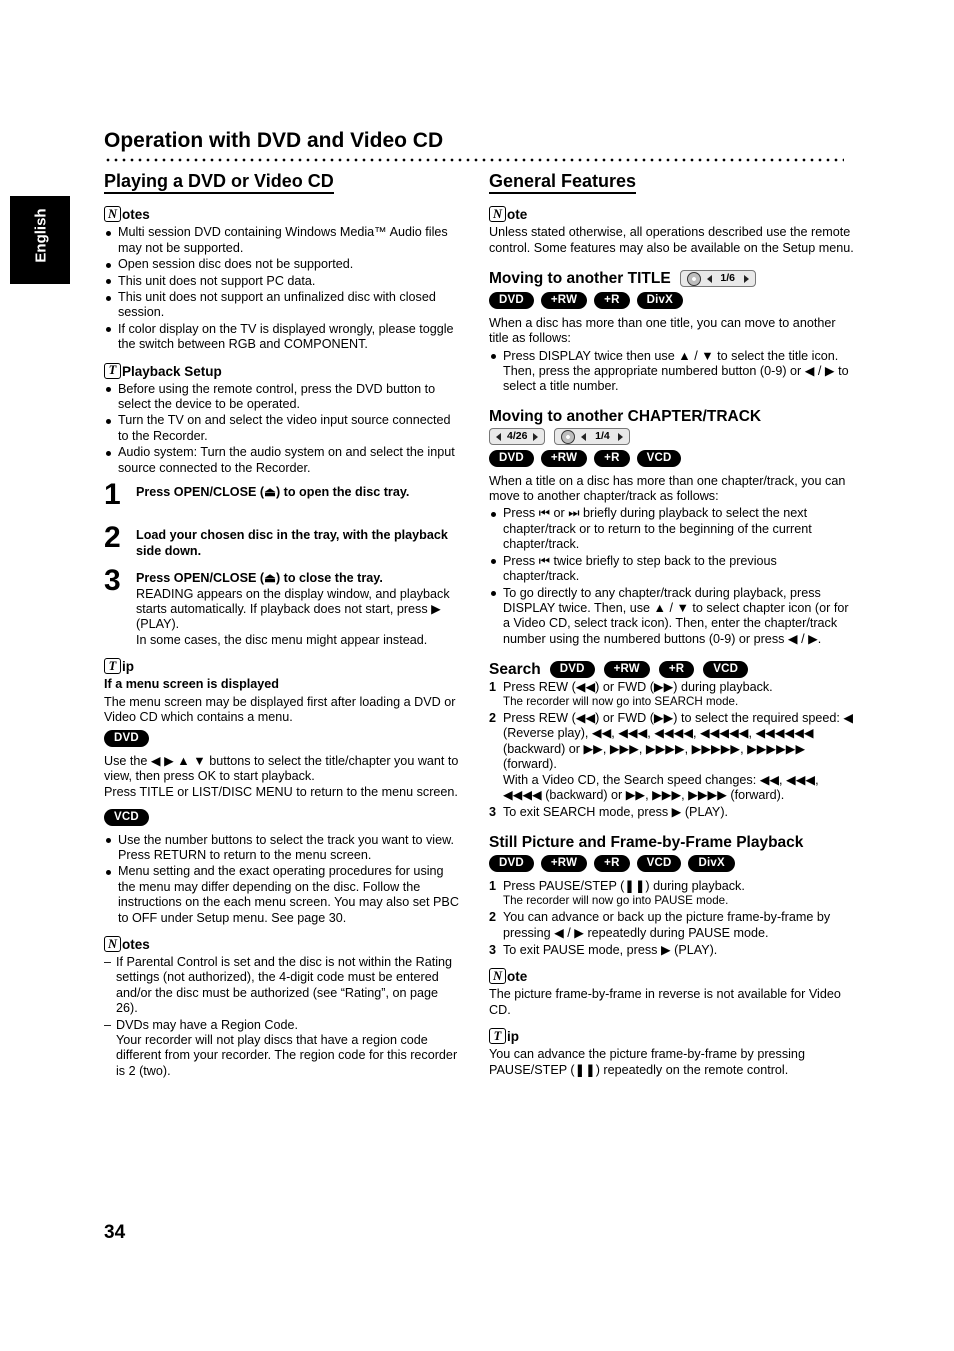 This screenshot has width=954, height=1351. I want to click on page-title: Operation with DVD and Video CD, so click(274, 140).